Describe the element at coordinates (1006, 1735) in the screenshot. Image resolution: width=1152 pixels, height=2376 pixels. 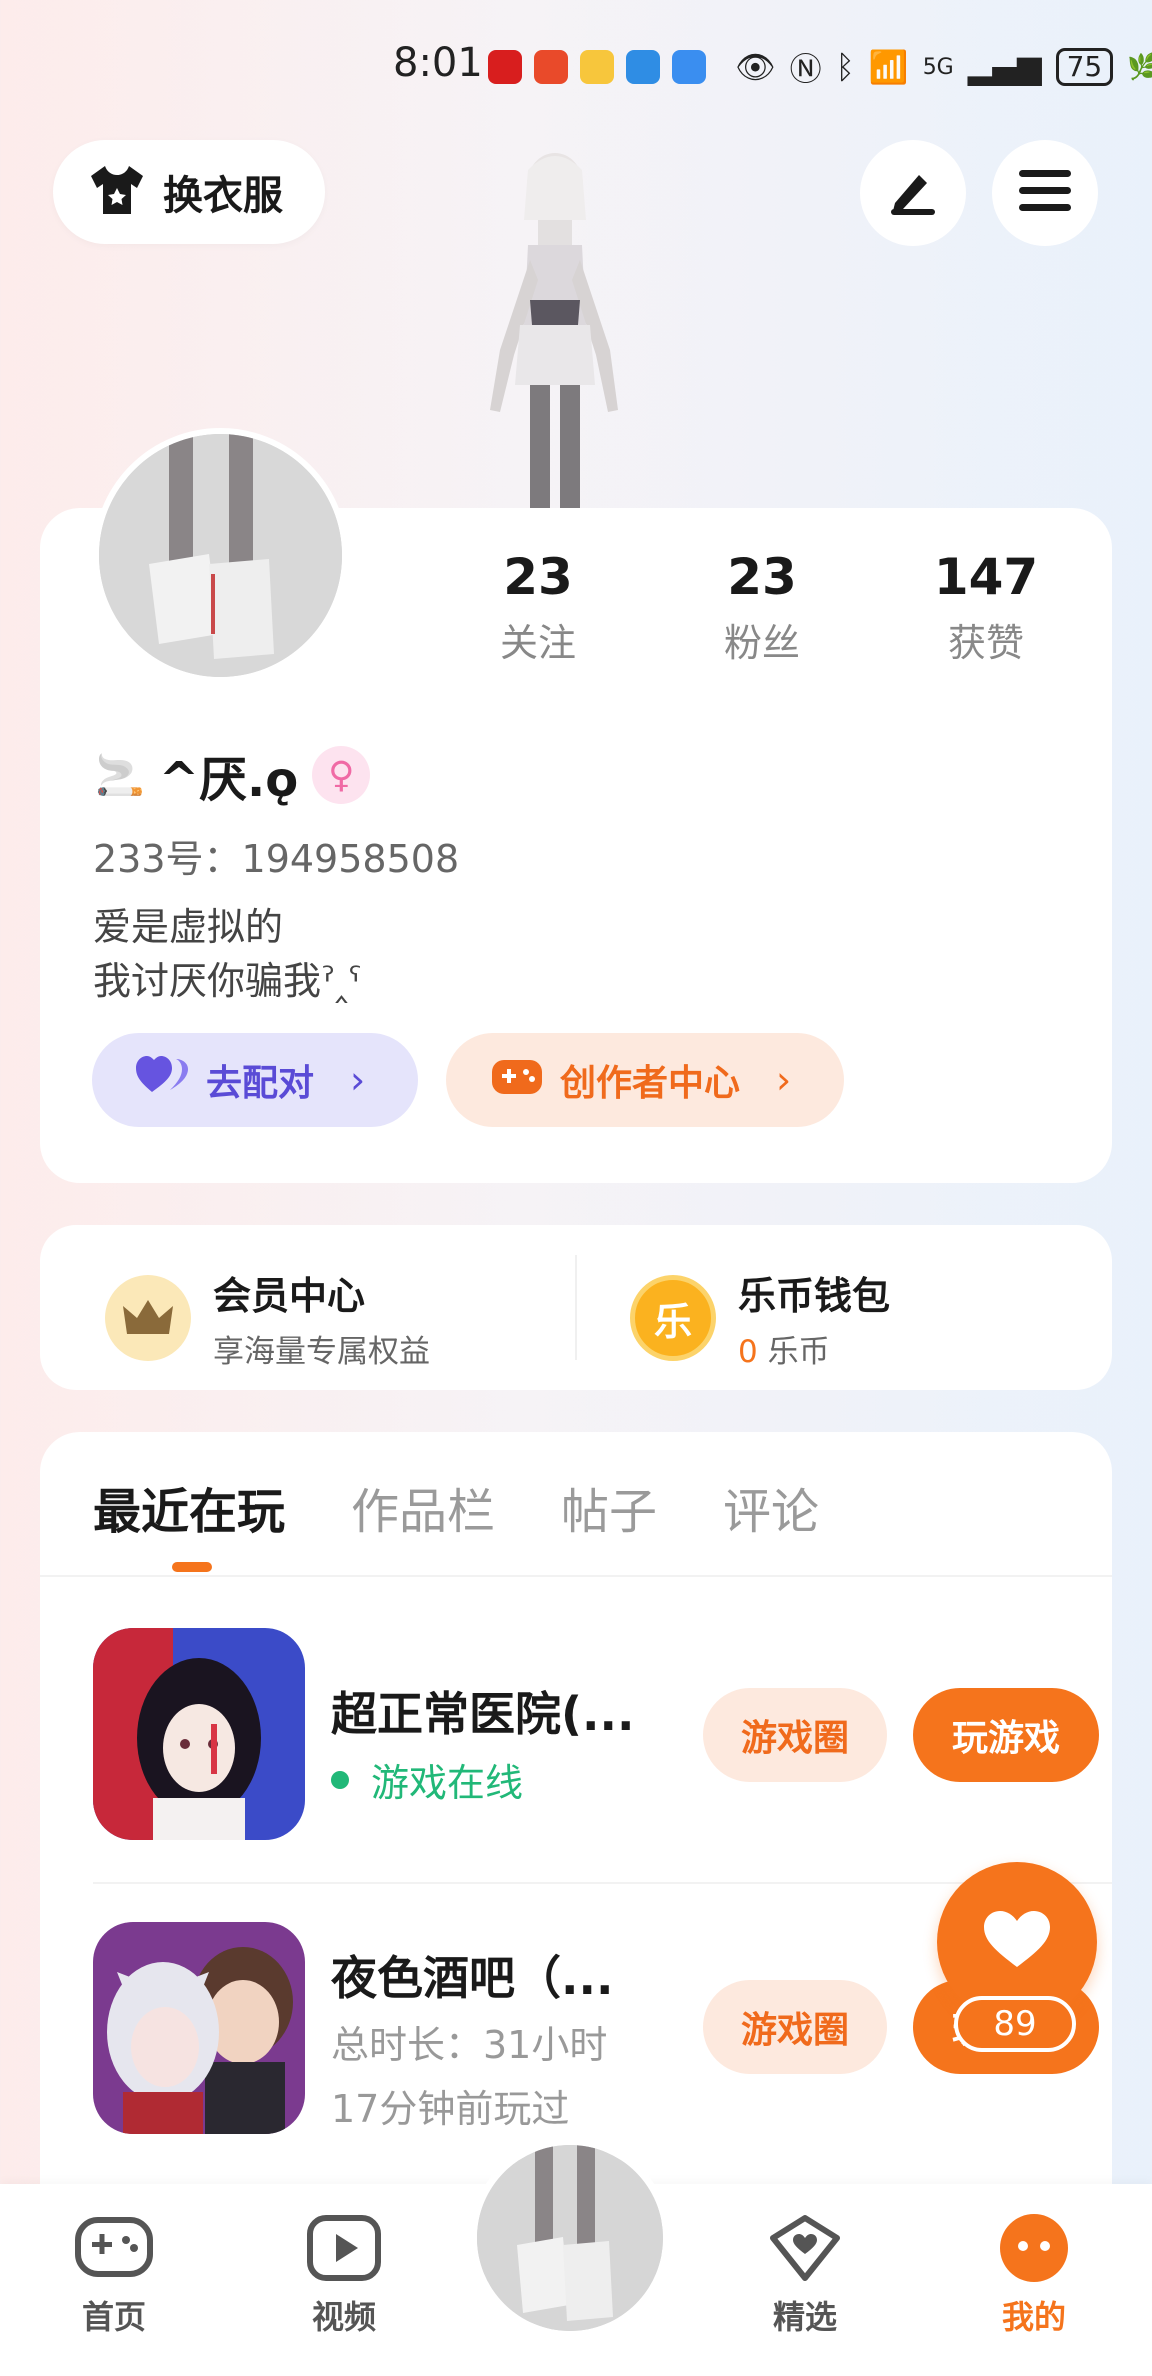
I see `play-game-button: 玩游戏` at that location.